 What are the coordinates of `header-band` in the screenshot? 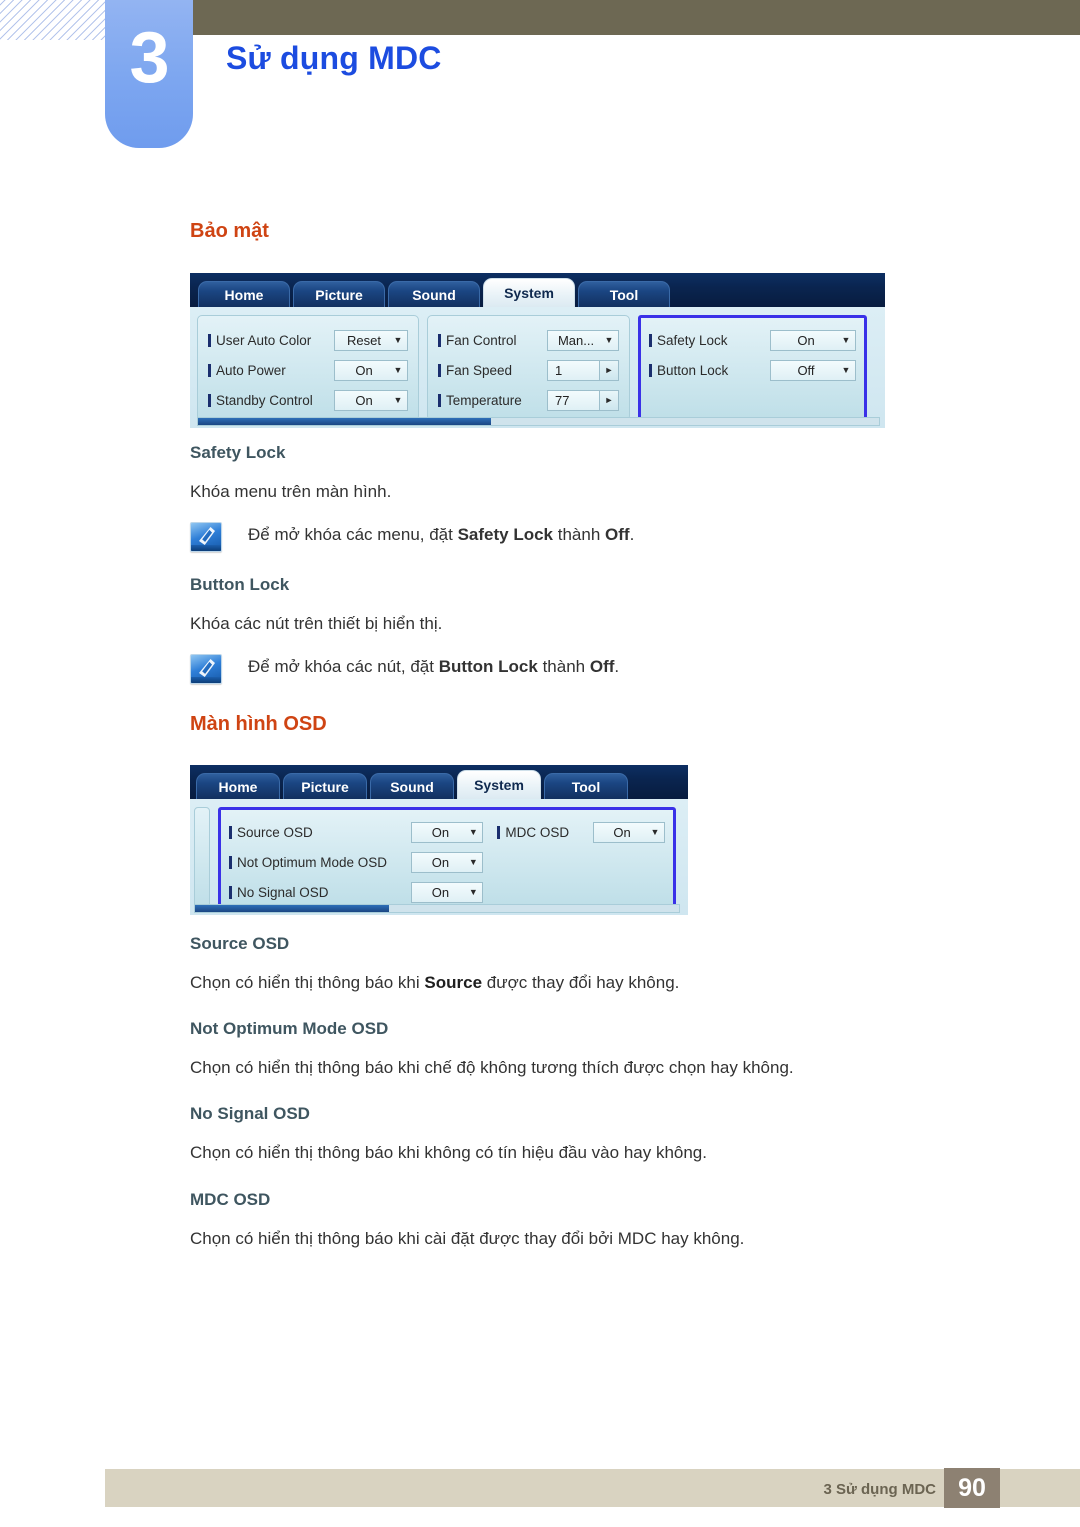 It's located at (615, 17).